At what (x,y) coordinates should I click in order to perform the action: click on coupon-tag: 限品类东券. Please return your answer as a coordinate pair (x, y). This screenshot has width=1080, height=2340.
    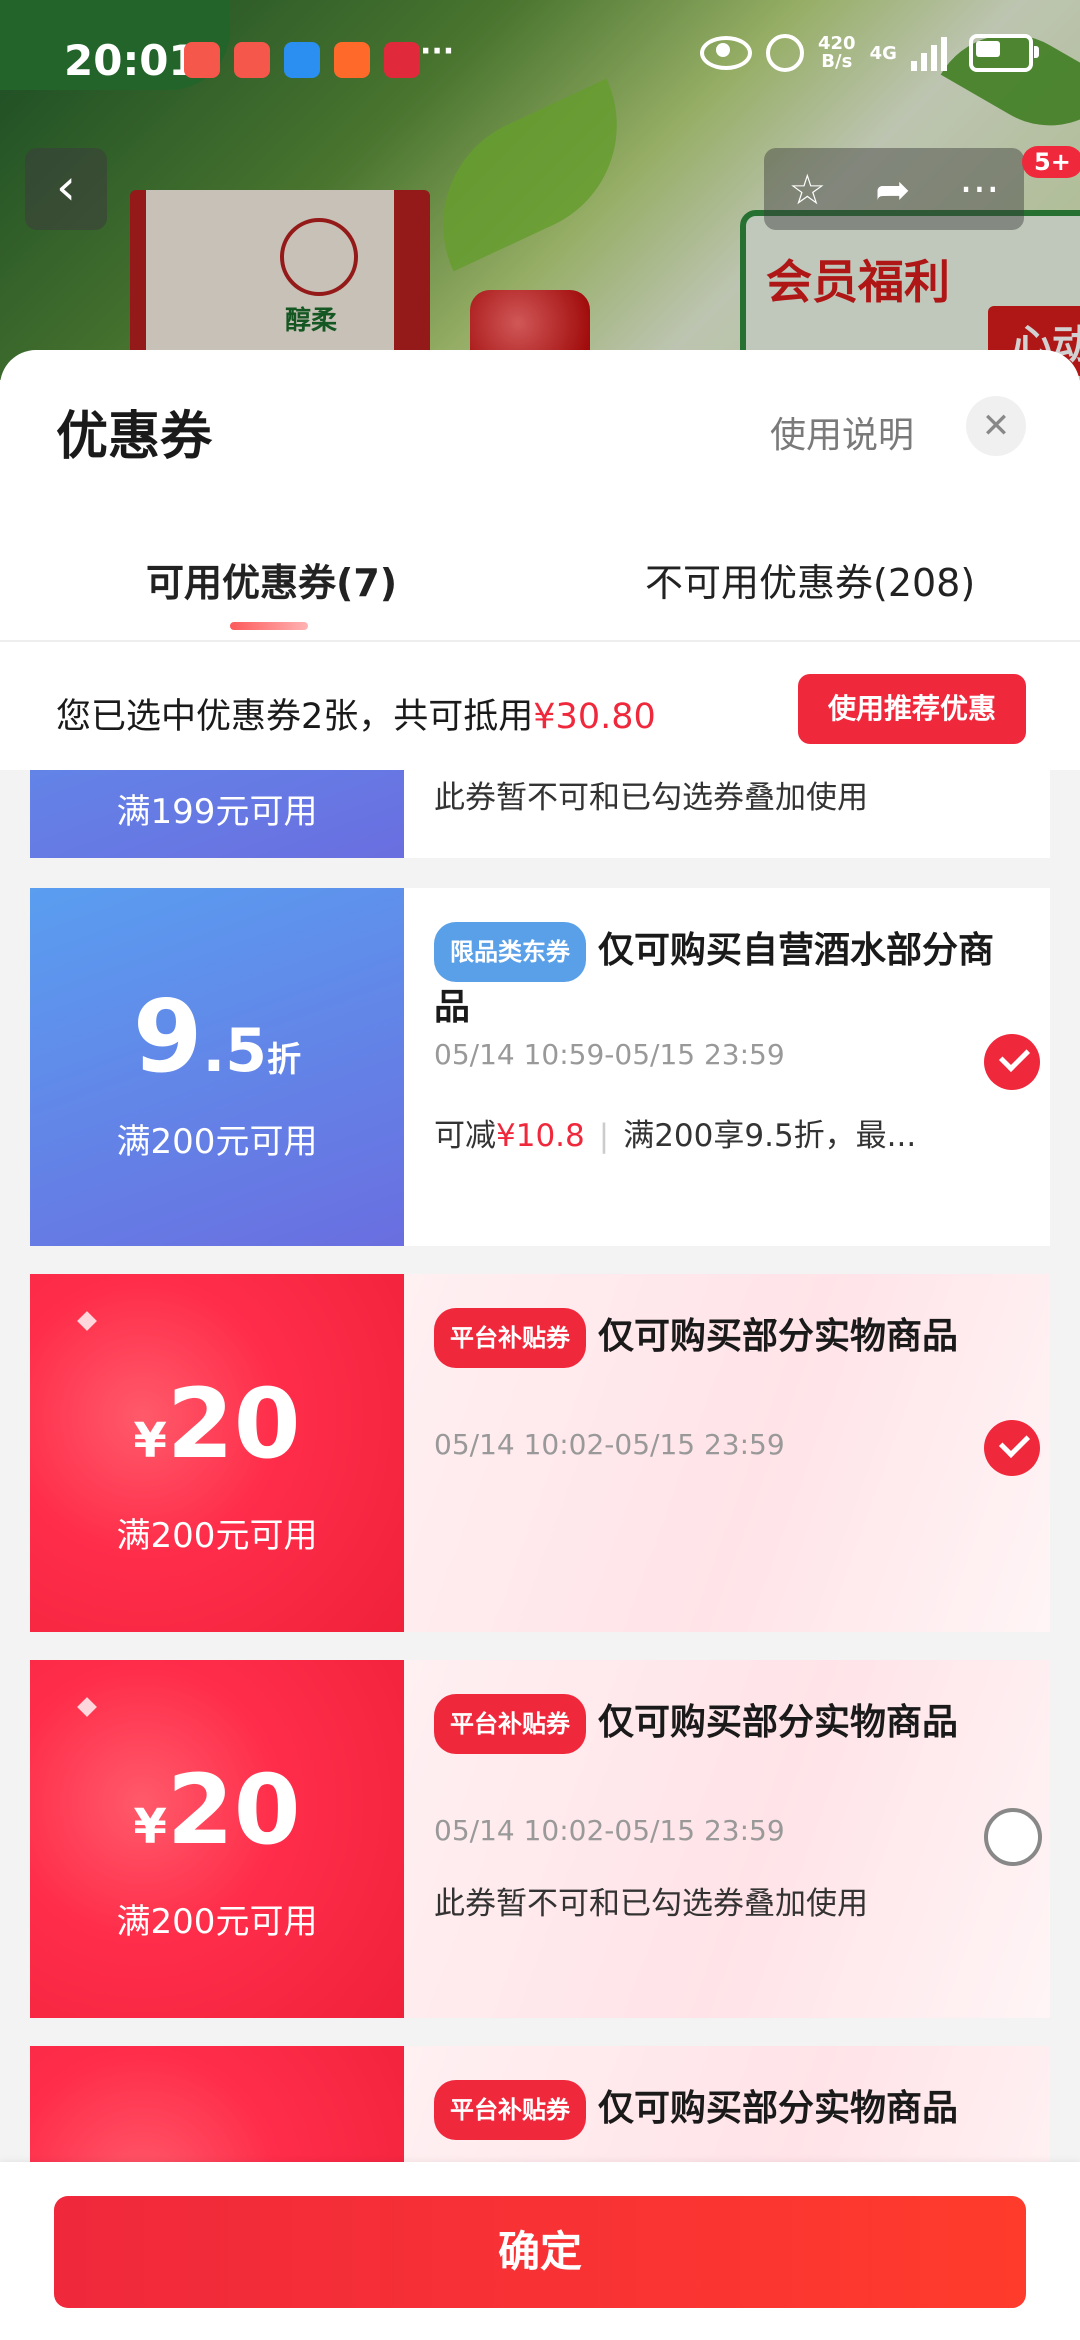
    Looking at the image, I should click on (510, 952).